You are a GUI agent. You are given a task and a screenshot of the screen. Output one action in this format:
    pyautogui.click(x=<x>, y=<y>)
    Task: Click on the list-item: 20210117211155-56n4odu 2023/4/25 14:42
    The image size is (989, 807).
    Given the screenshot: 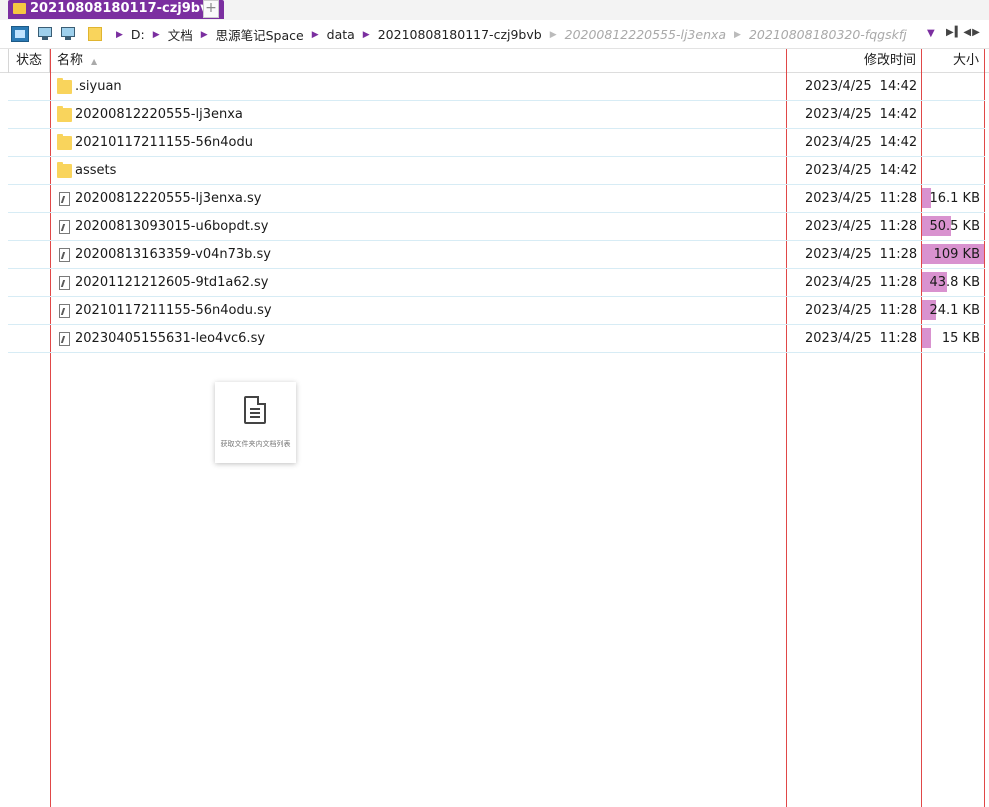 What is the action you would take?
    pyautogui.click(x=496, y=143)
    